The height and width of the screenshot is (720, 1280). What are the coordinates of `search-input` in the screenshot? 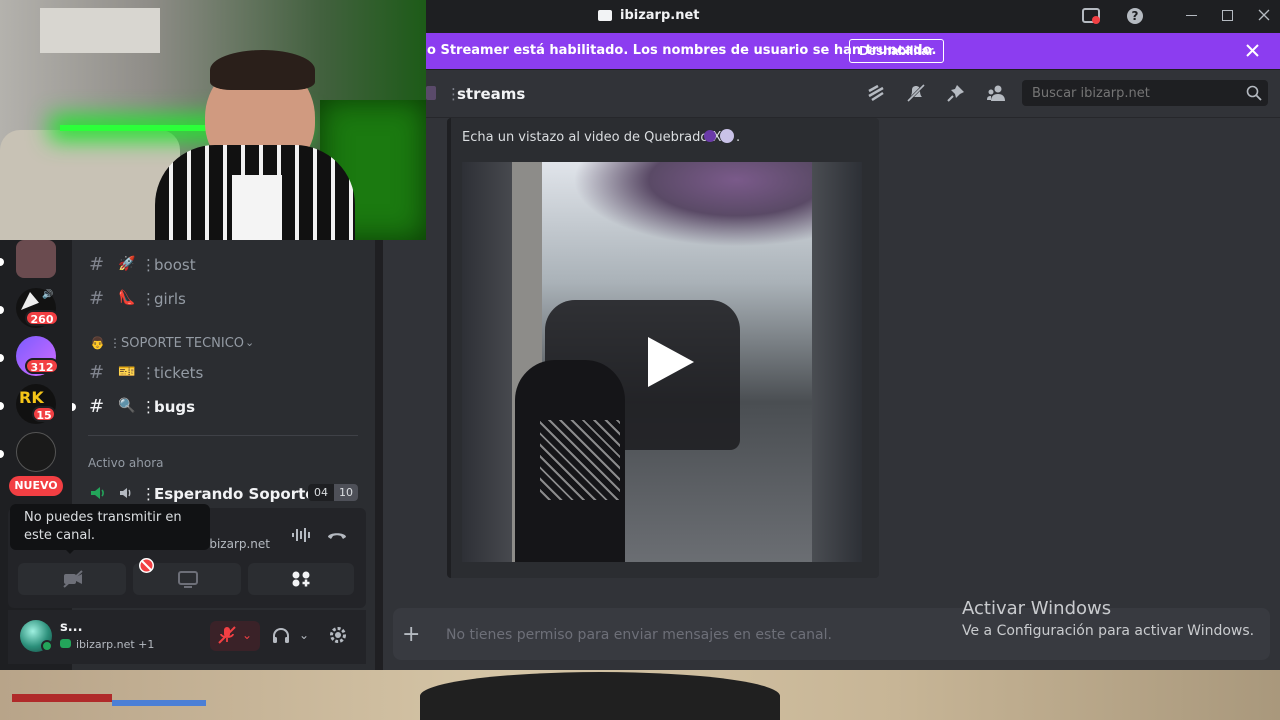 It's located at (1145, 93).